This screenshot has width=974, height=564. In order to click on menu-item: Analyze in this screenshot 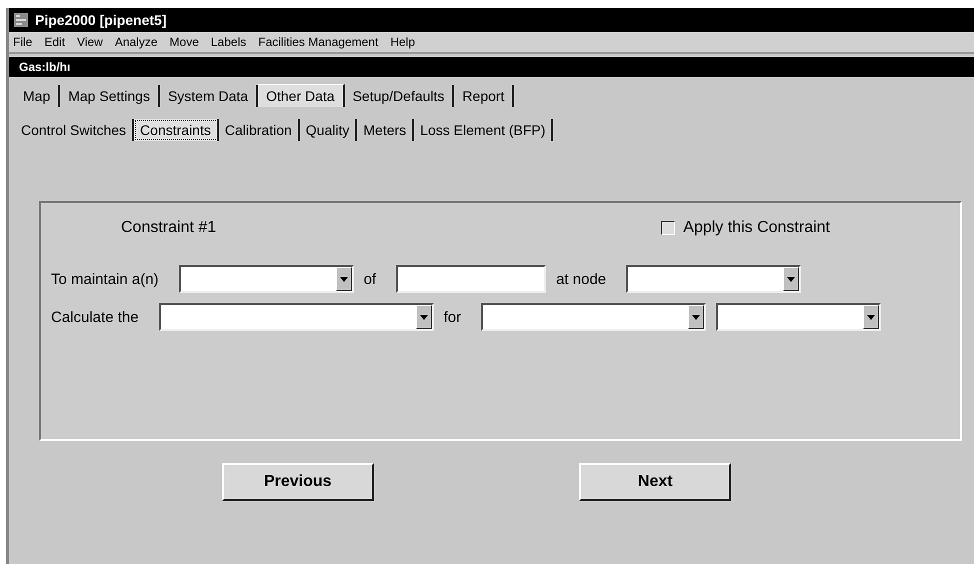, I will do `click(136, 42)`.